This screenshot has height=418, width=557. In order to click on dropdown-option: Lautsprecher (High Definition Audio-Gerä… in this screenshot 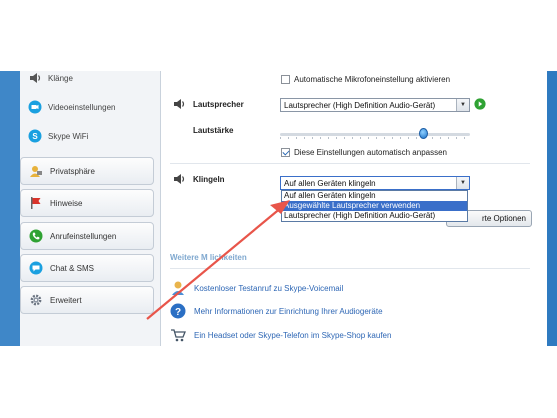, I will do `click(374, 216)`.